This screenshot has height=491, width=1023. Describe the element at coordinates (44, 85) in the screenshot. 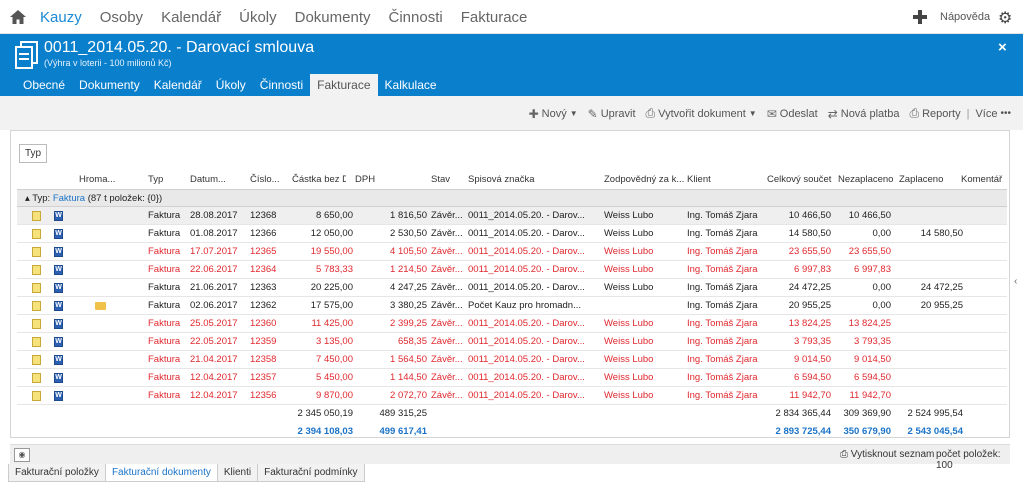

I see `case-tab-0: Obecné` at that location.